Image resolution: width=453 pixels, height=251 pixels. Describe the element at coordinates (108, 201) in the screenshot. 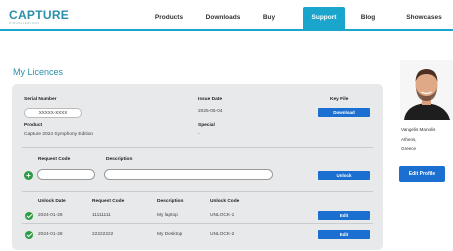

I see `col-request-code: Request Code` at that location.